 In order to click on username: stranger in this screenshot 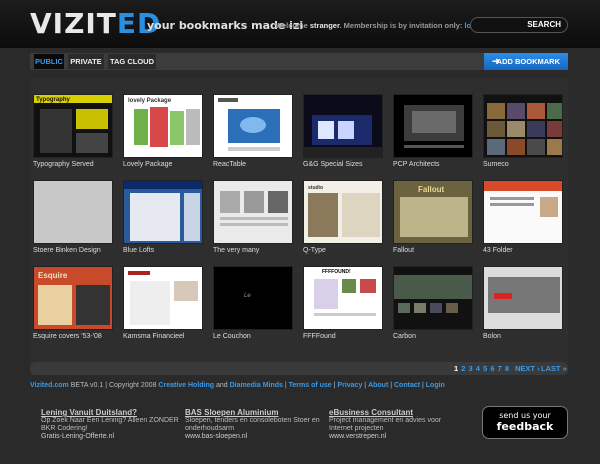, I will do `click(324, 25)`.